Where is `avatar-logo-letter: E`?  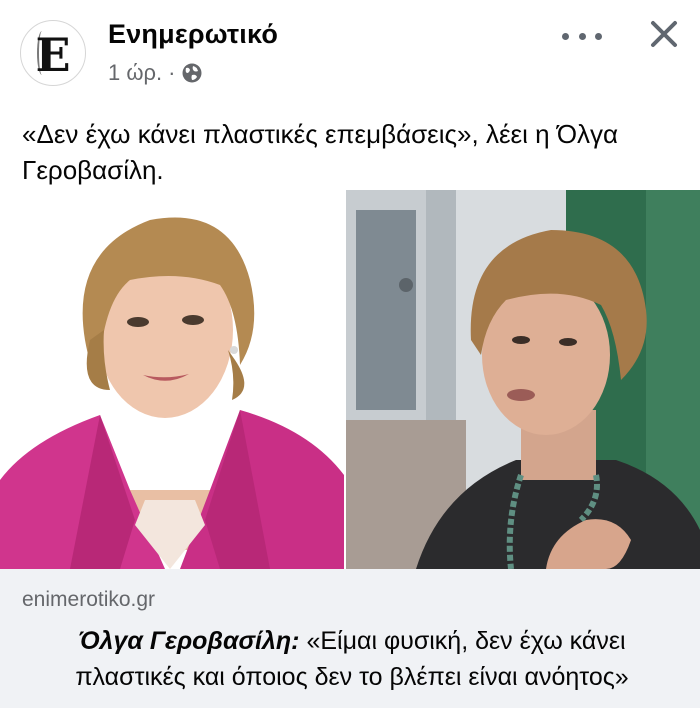 avatar-logo-letter: E is located at coordinates (53, 55).